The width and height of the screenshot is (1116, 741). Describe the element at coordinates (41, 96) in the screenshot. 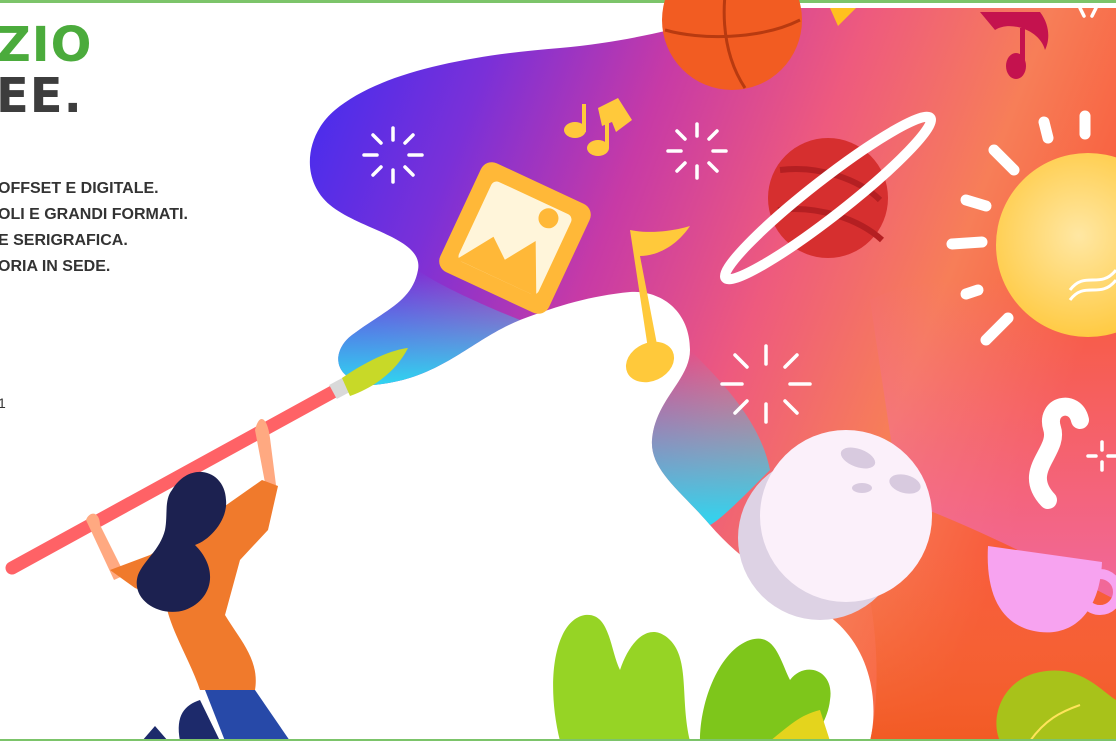

I see `headline-line-2: EE.` at that location.